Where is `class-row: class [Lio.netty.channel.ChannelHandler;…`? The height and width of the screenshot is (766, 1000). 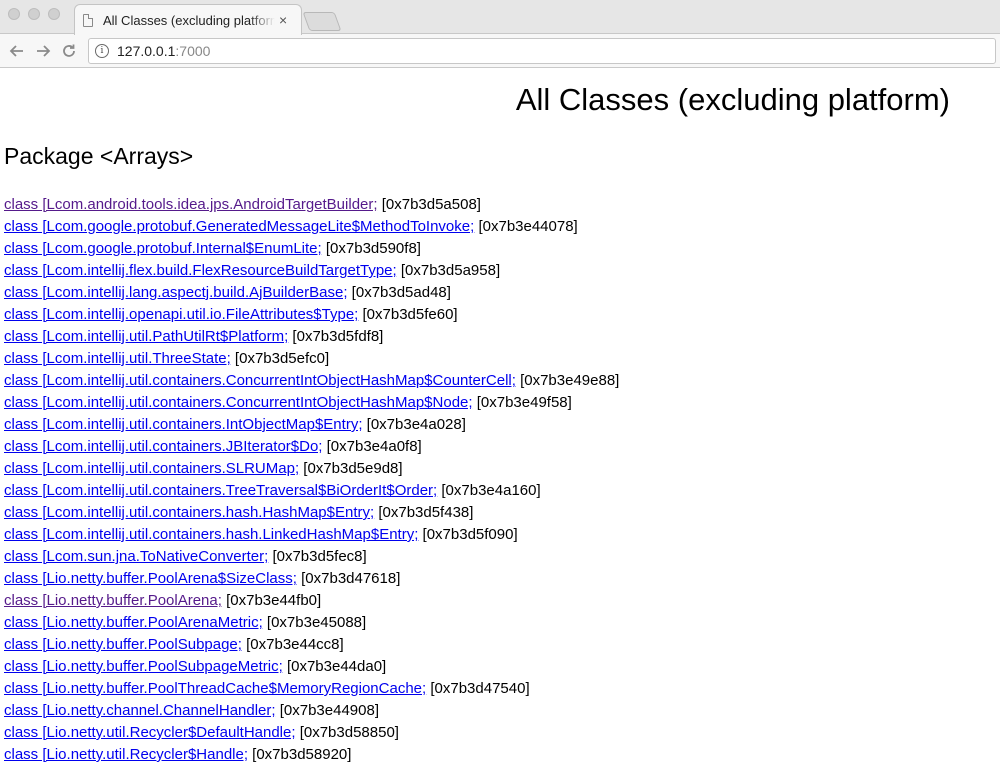
class-row: class [Lio.netty.channel.ChannelHandler;… is located at coordinates (502, 711).